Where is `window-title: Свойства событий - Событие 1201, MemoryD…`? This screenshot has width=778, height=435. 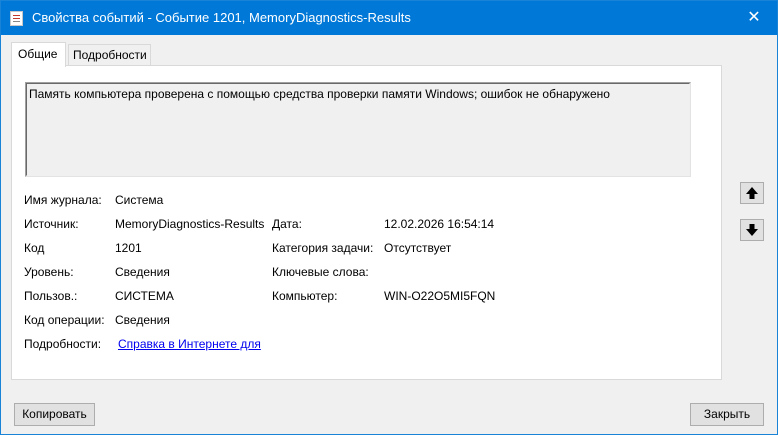 window-title: Свойства событий - Событие 1201, MemoryD… is located at coordinates (221, 17).